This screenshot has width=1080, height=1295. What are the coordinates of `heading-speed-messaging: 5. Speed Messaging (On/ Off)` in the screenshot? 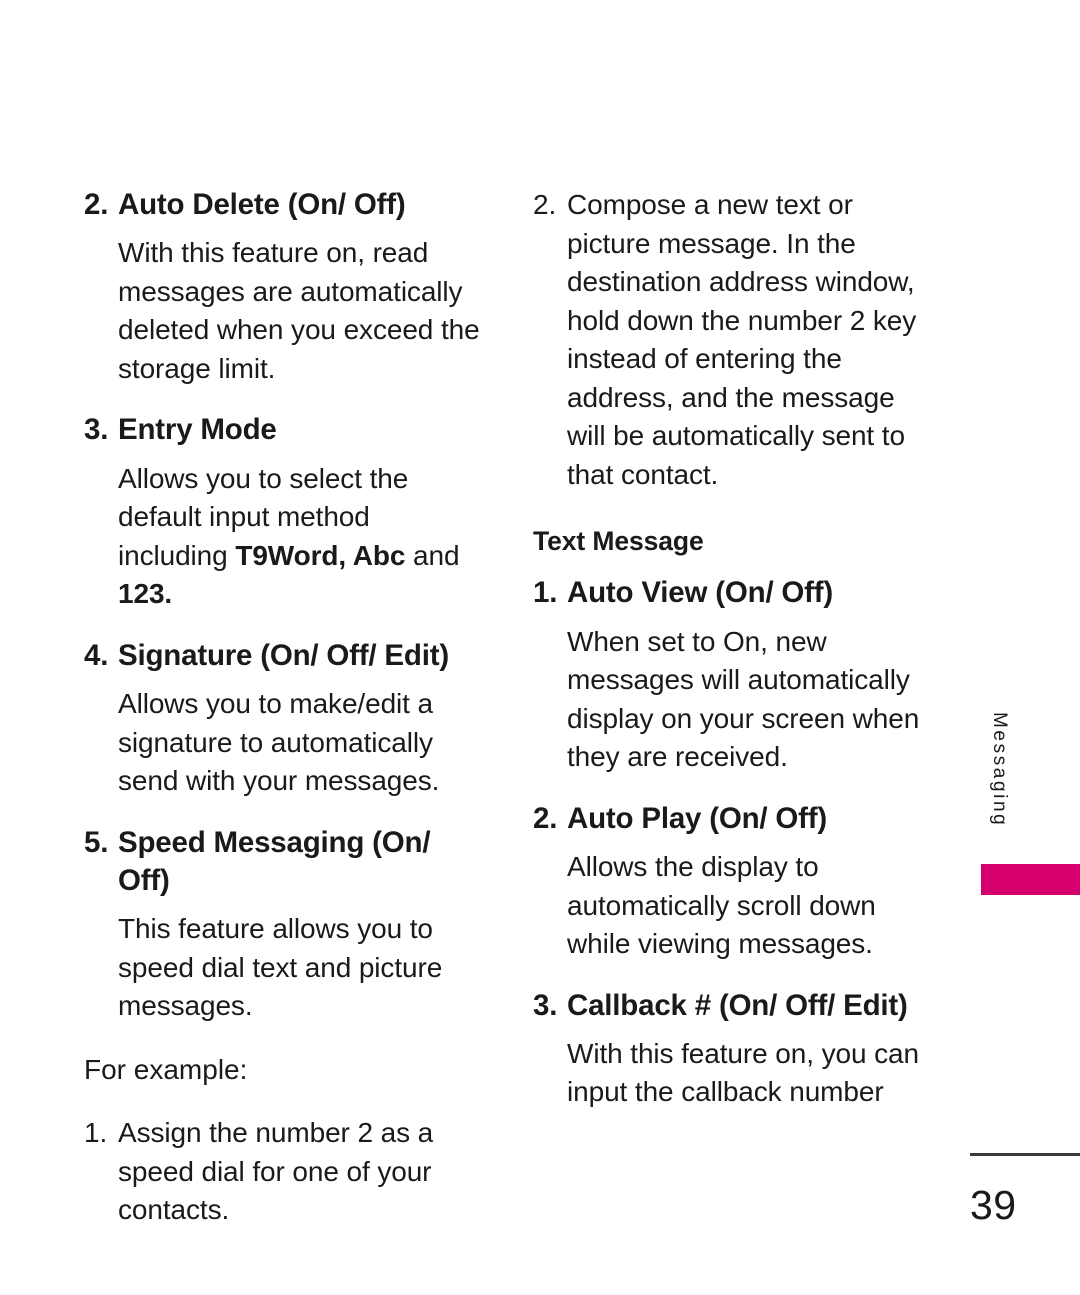 It's located at (284, 862).